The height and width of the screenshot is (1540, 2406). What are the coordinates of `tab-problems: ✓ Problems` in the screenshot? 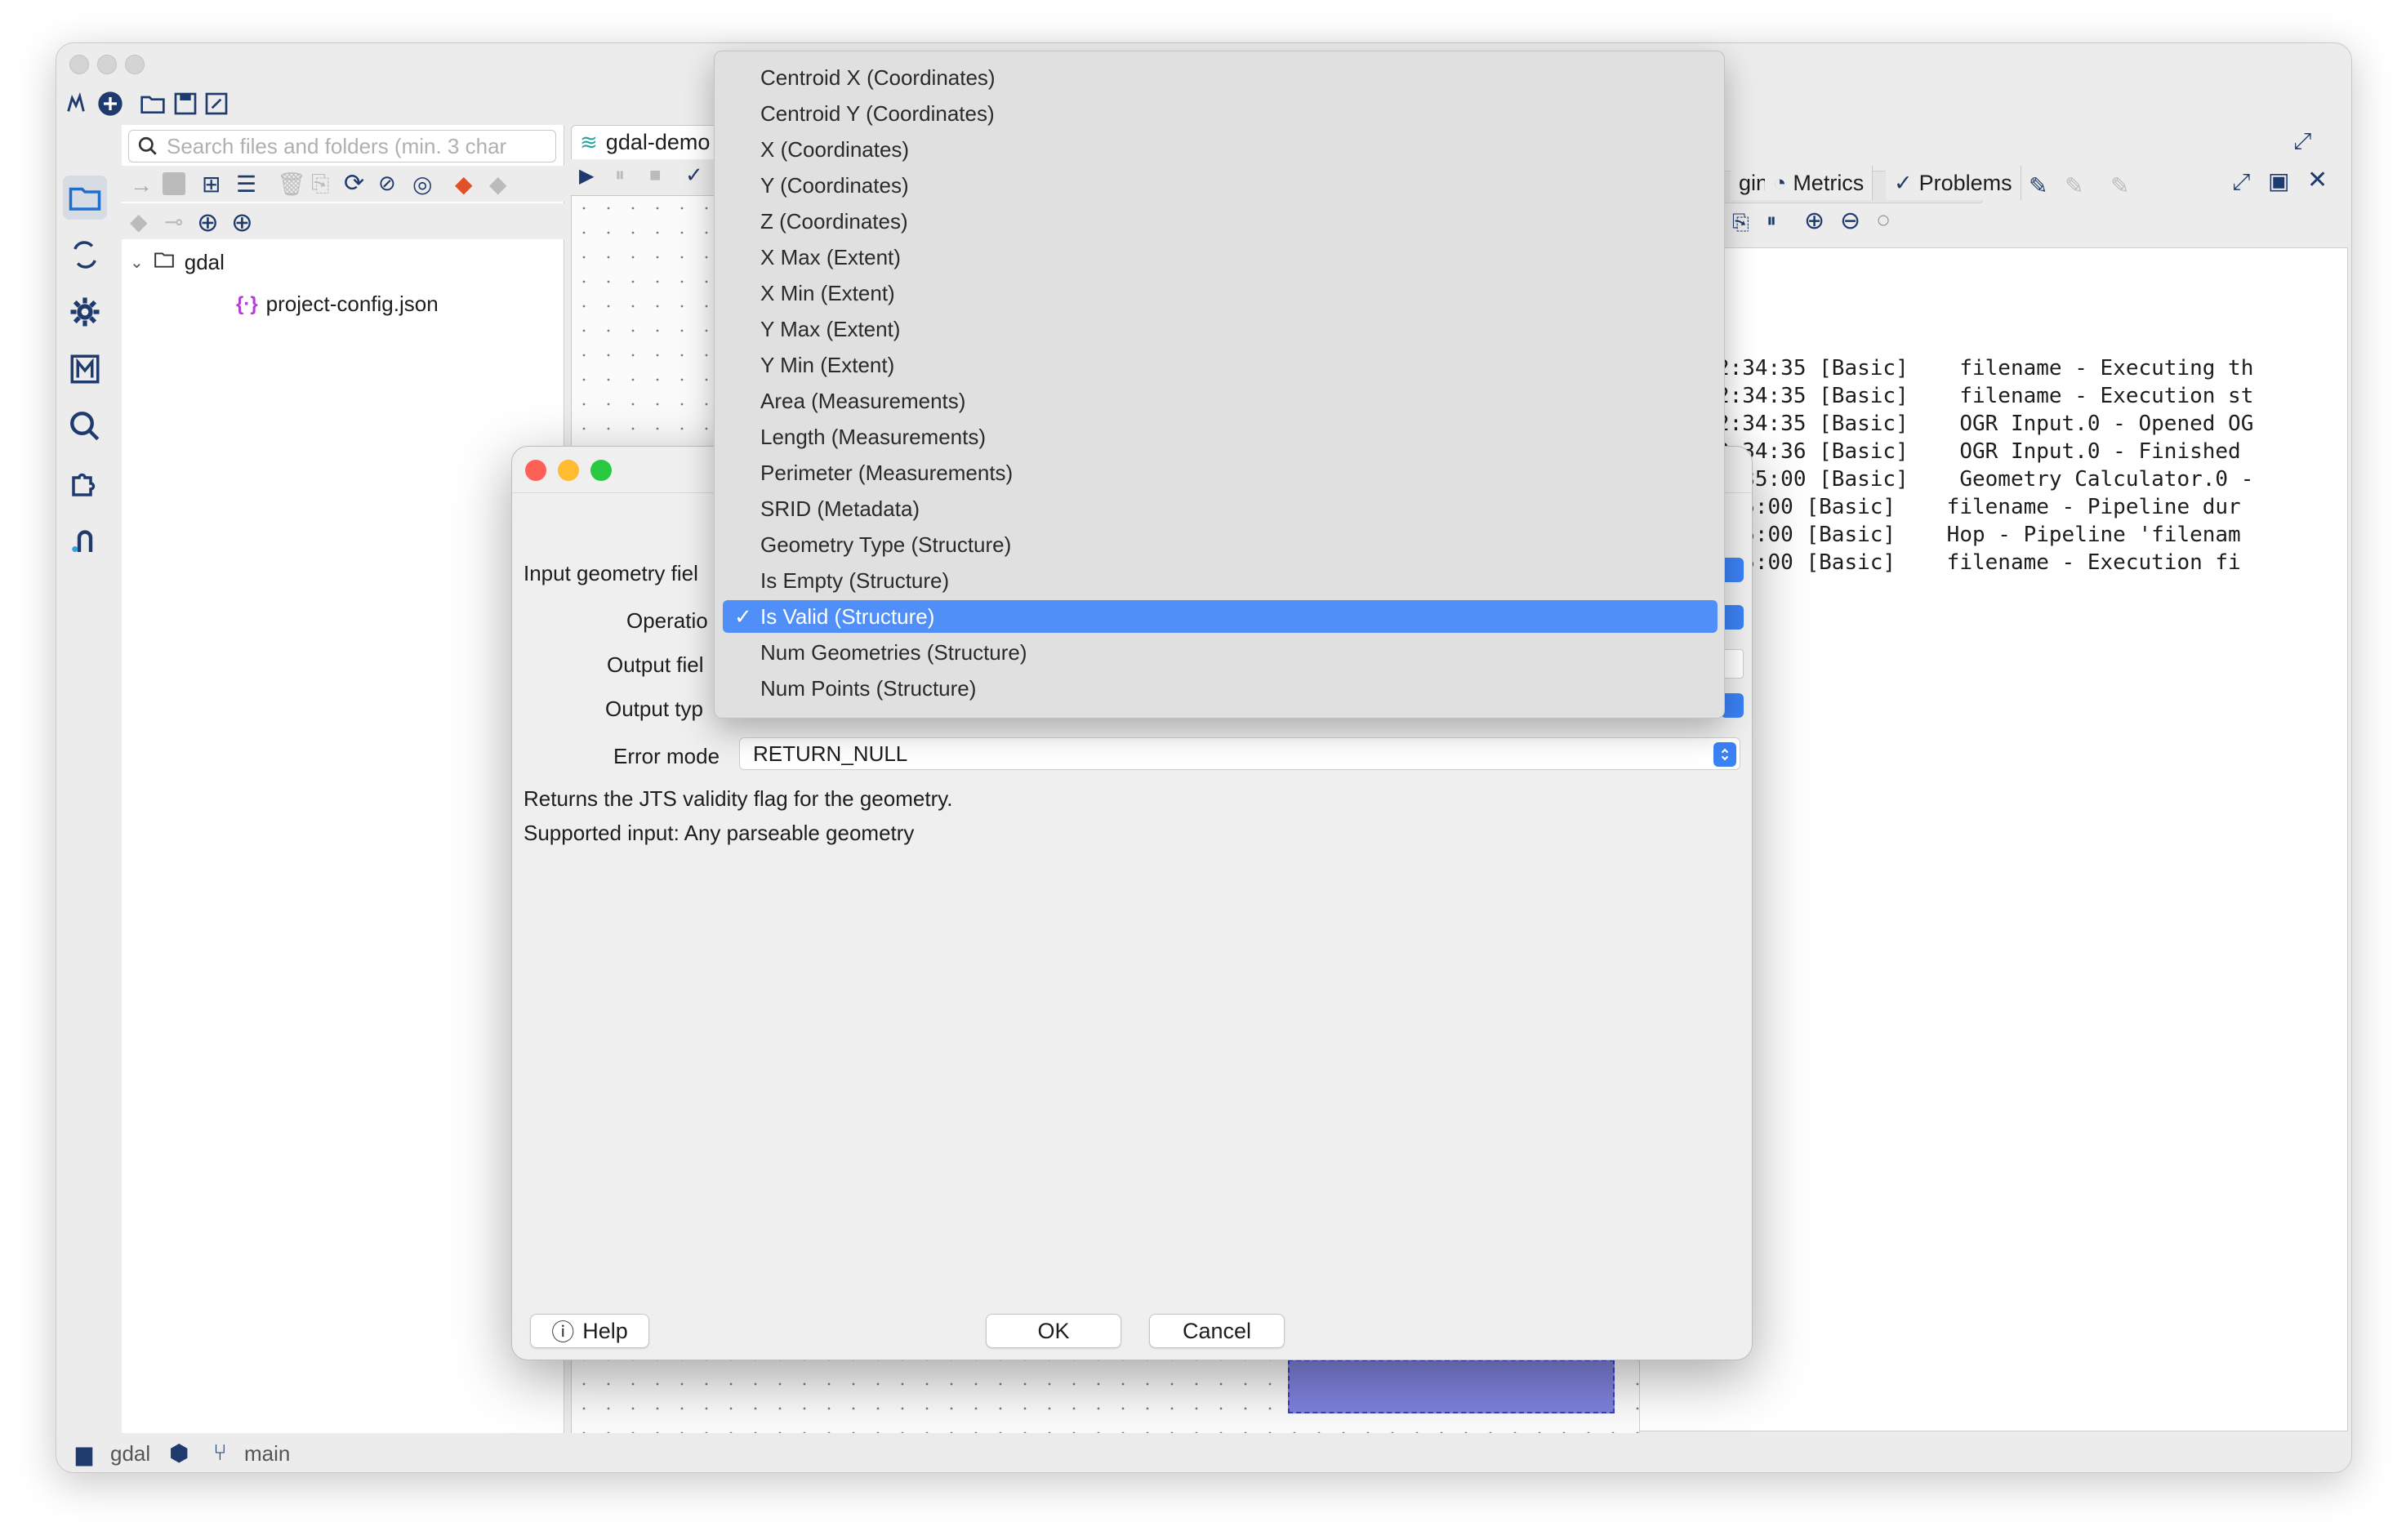 It's located at (1953, 183).